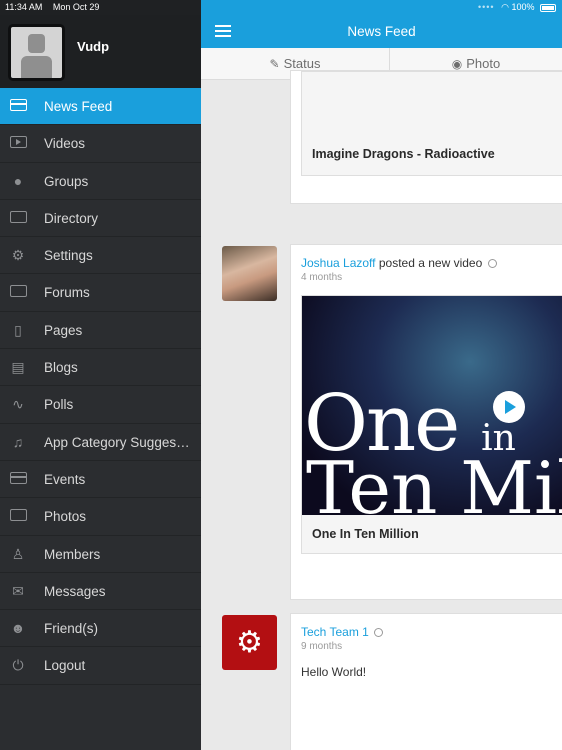 The image size is (562, 750). Describe the element at coordinates (426, 681) in the screenshot. I see `feed-post: Tech Team 1 9 months Hello World!` at that location.